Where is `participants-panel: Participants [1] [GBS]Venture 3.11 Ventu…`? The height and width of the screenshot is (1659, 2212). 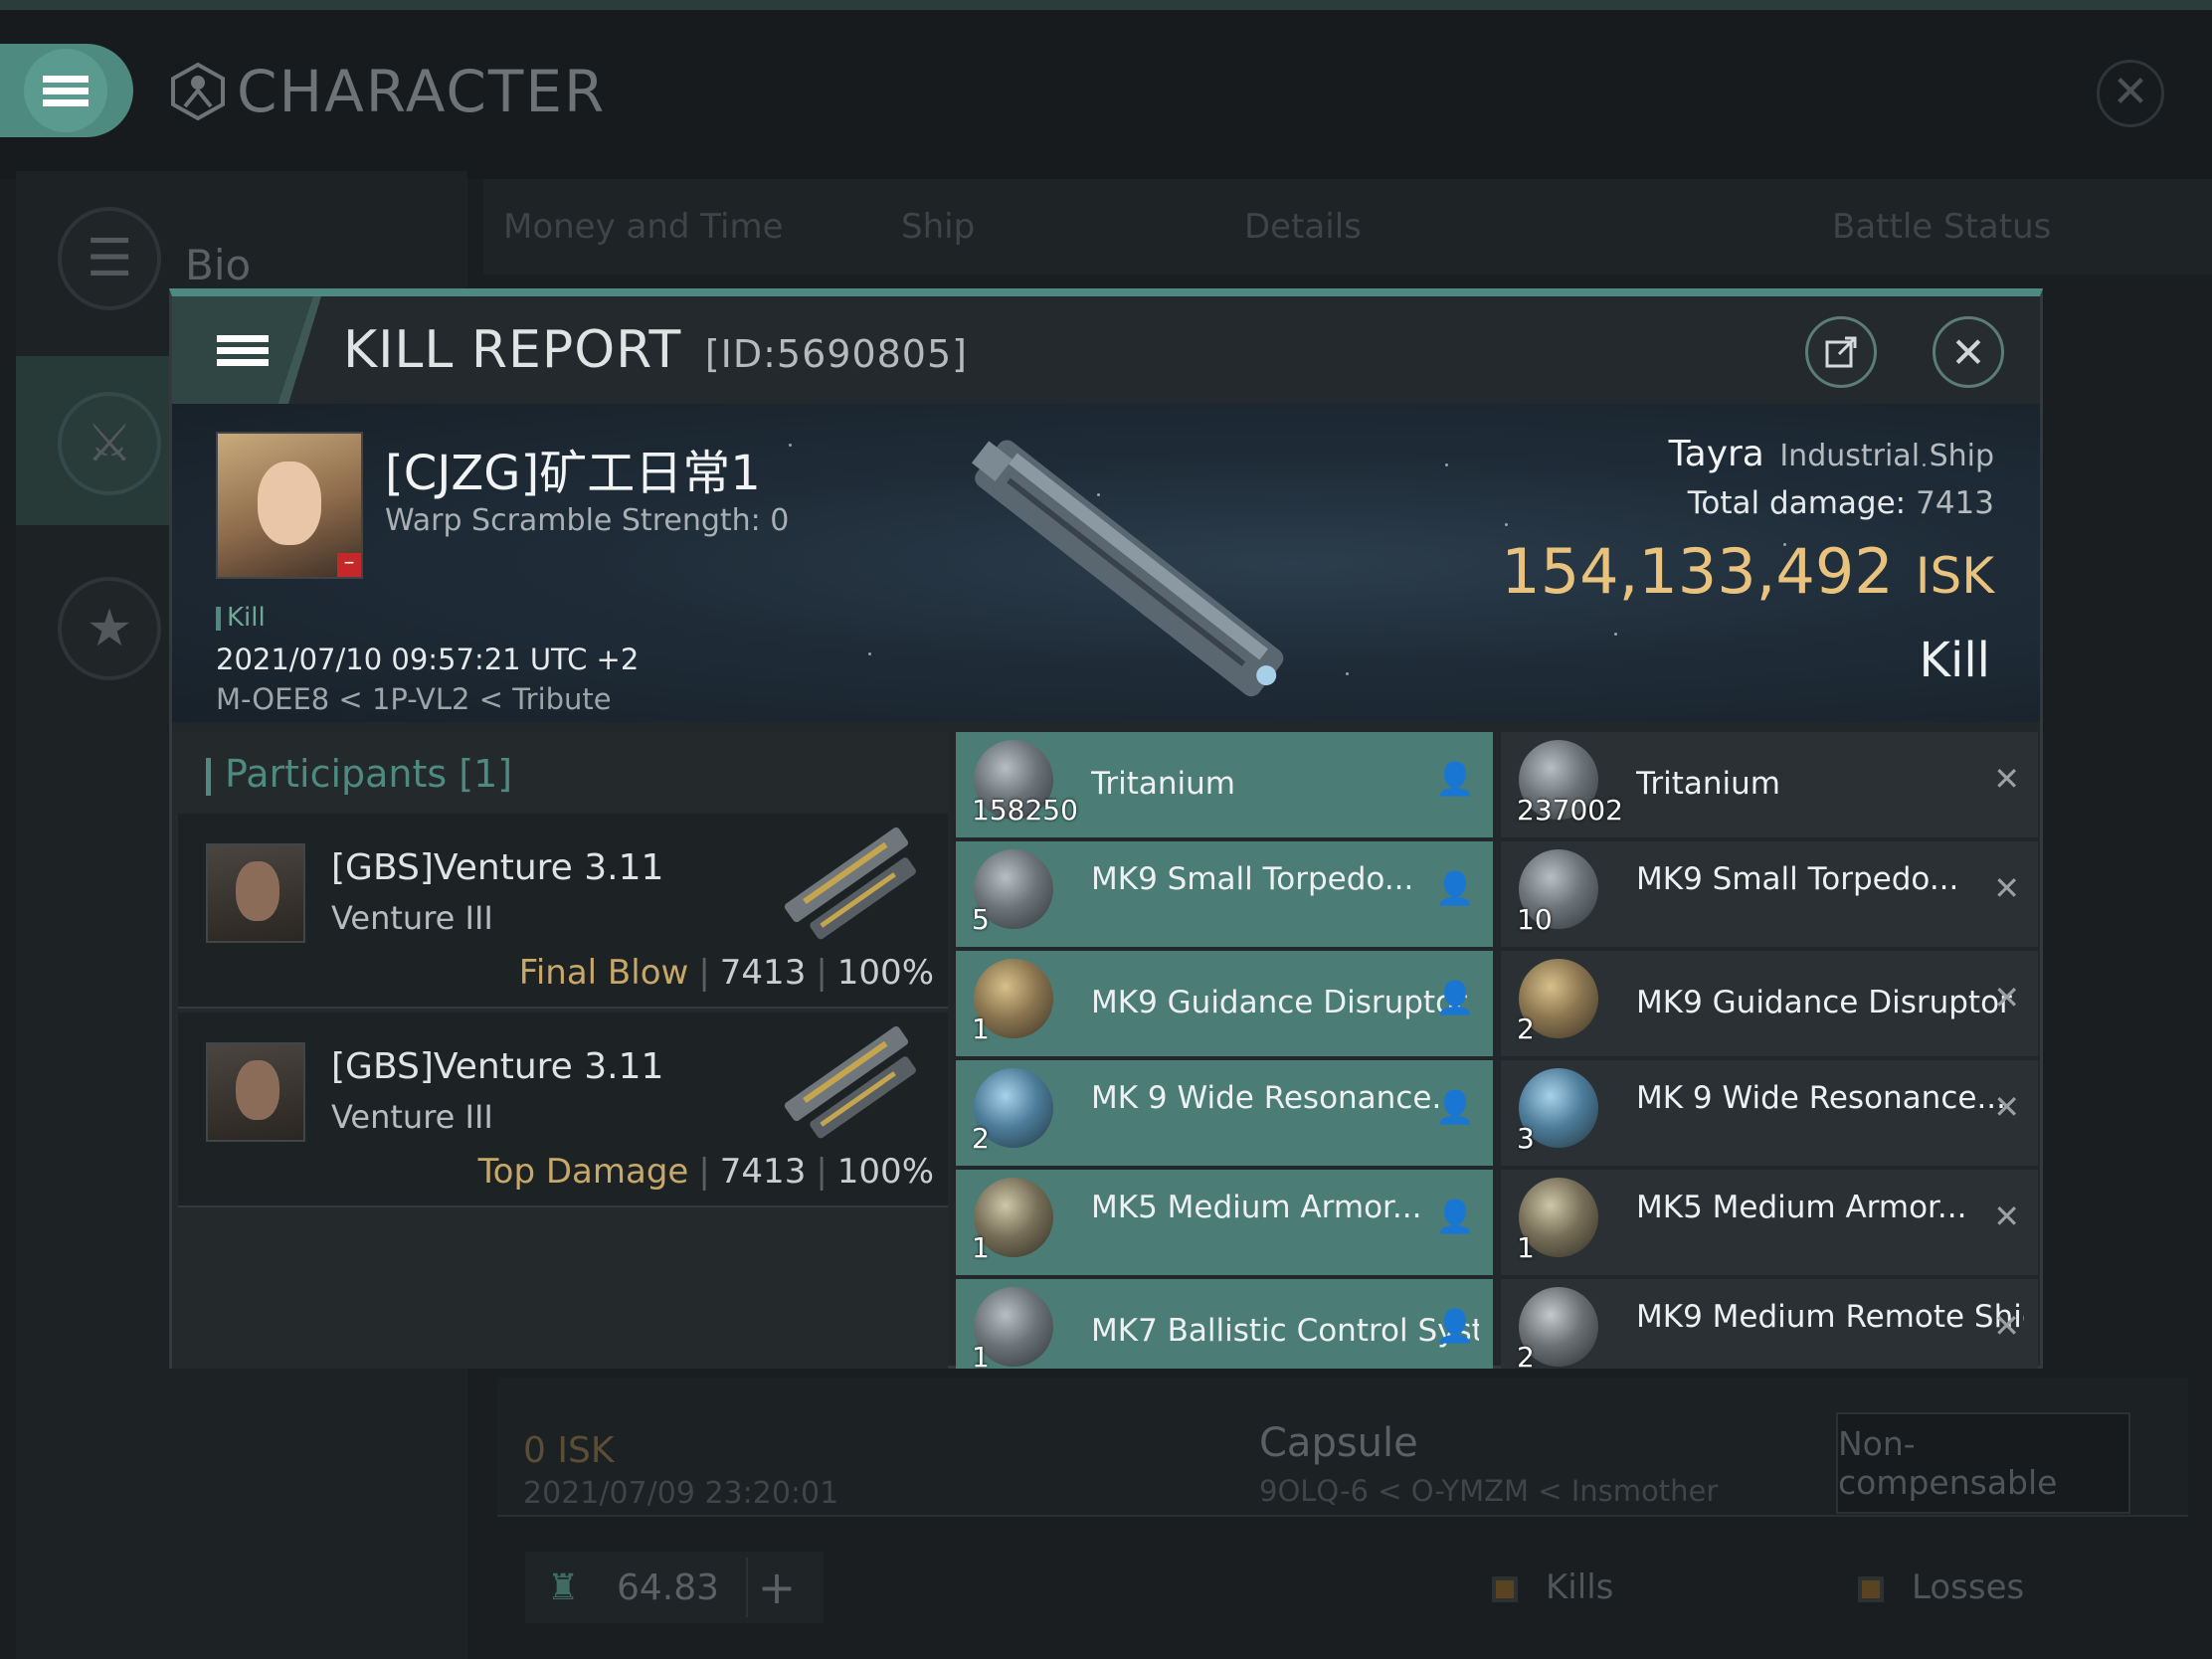
participants-panel: Participants [1] [GBS]Venture 3.11 Ventu… is located at coordinates (560, 1050).